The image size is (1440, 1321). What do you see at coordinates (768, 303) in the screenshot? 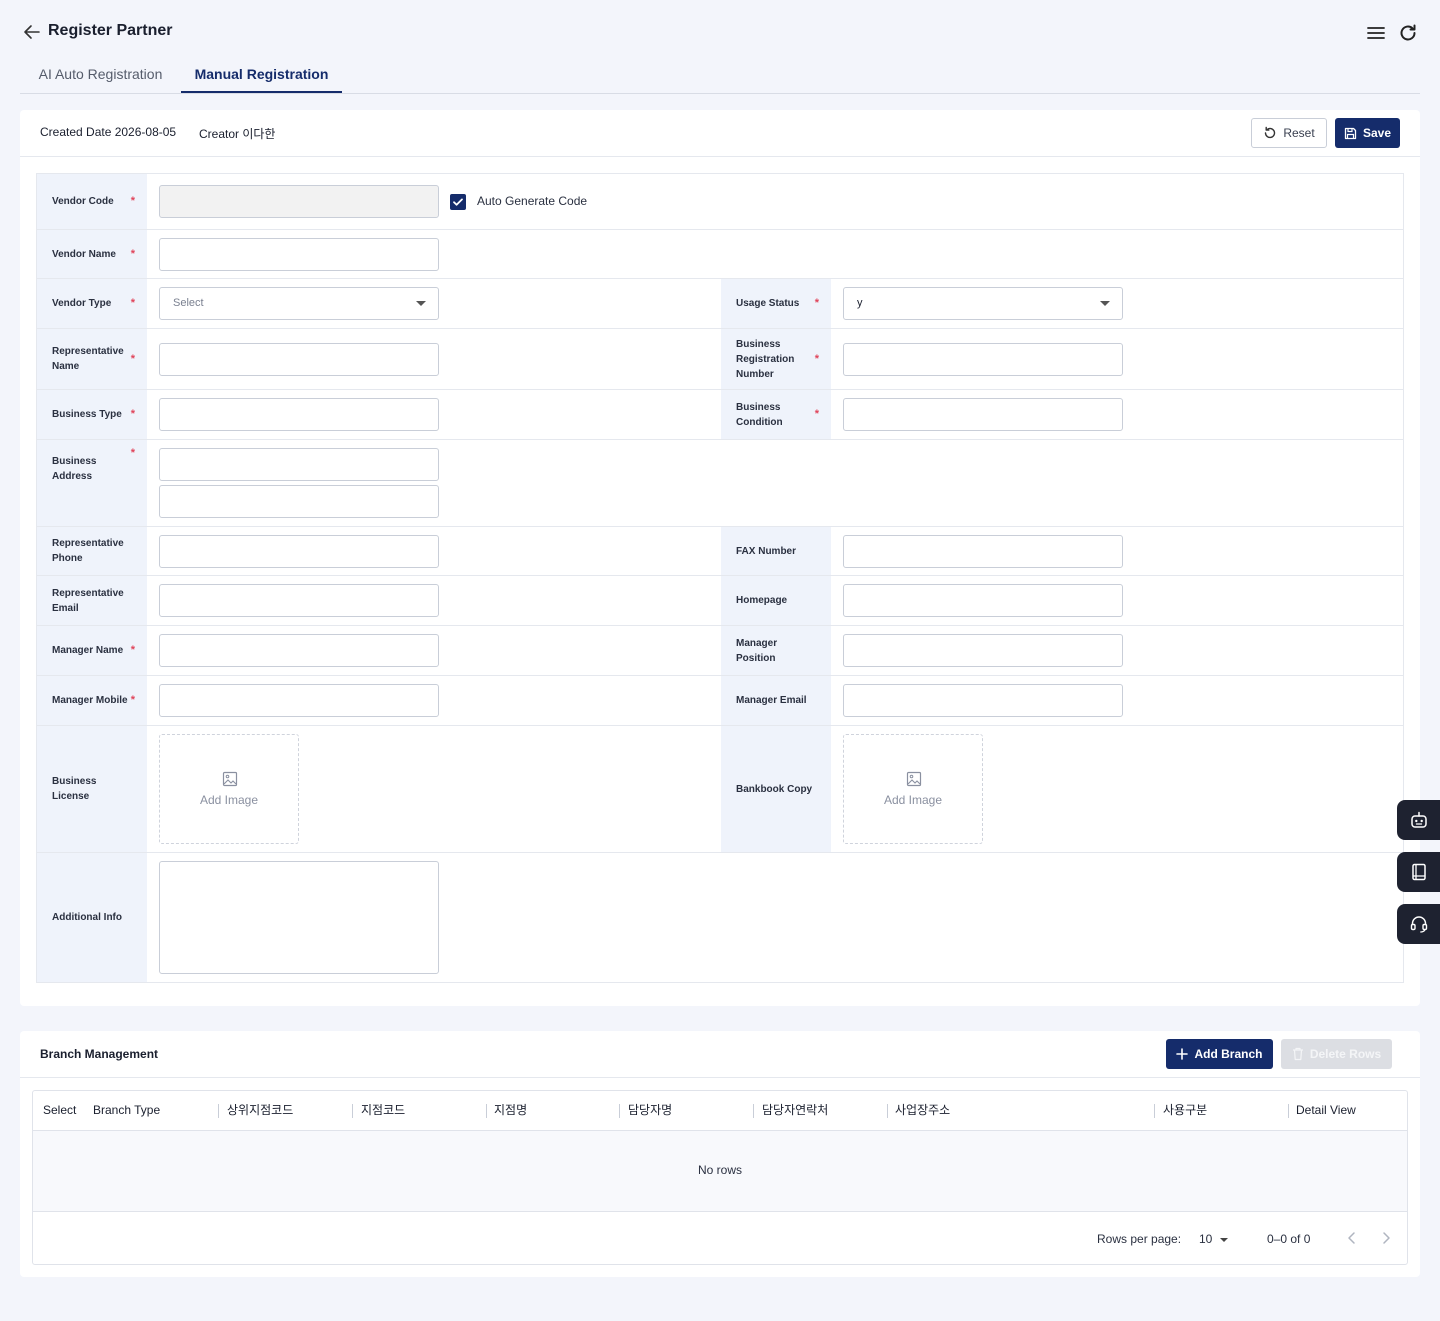
I see `usage-status-label-text: Usage Status` at bounding box center [768, 303].